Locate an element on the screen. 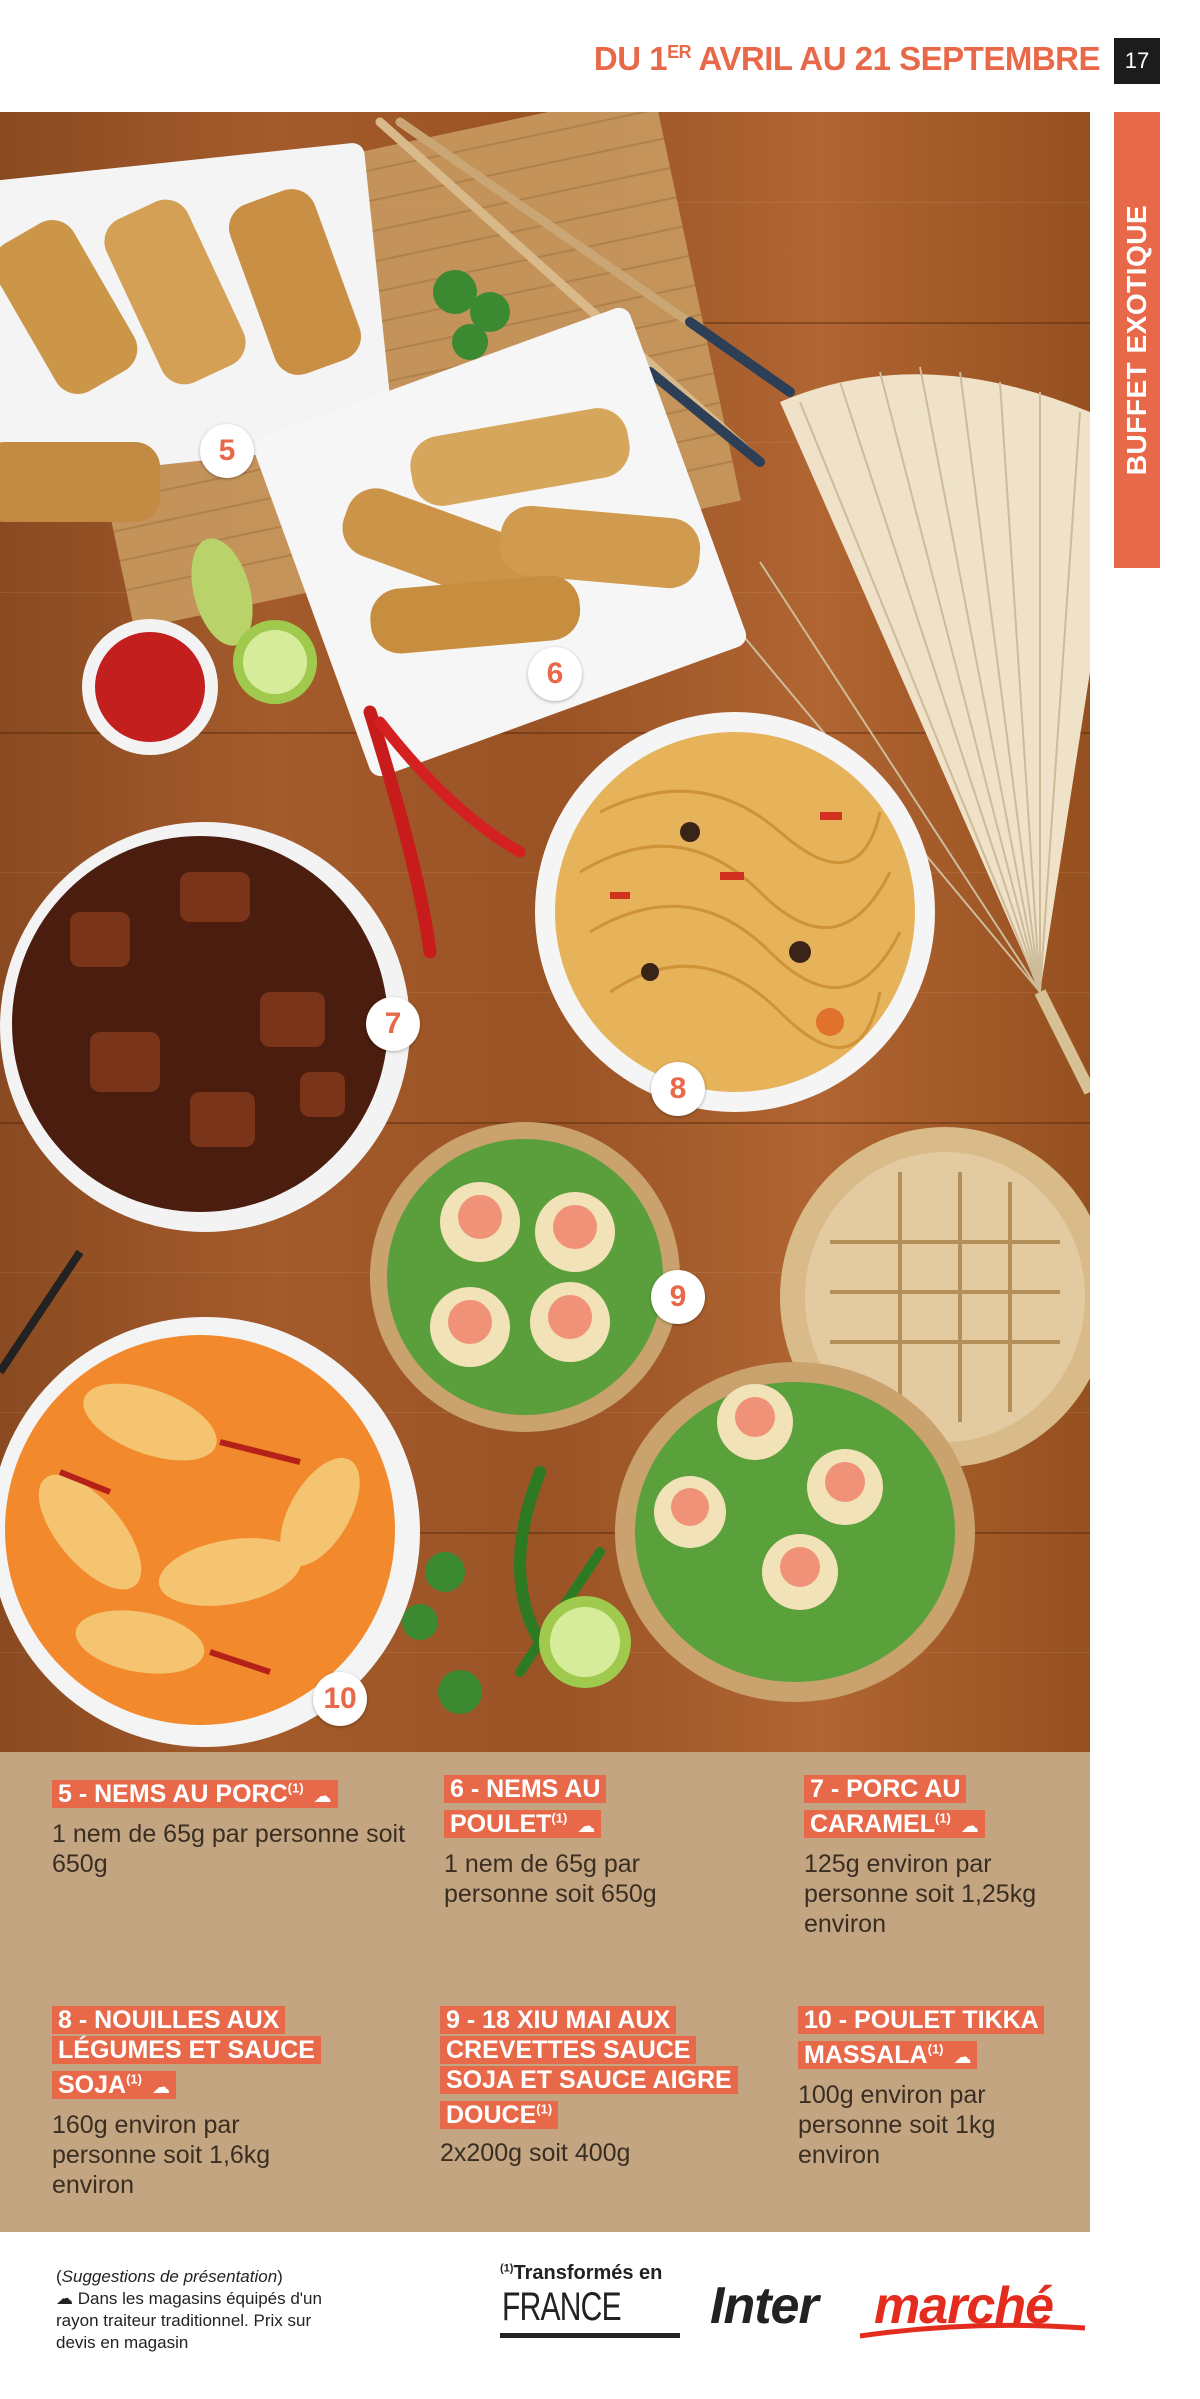  badge-8: 8 is located at coordinates (678, 1089).